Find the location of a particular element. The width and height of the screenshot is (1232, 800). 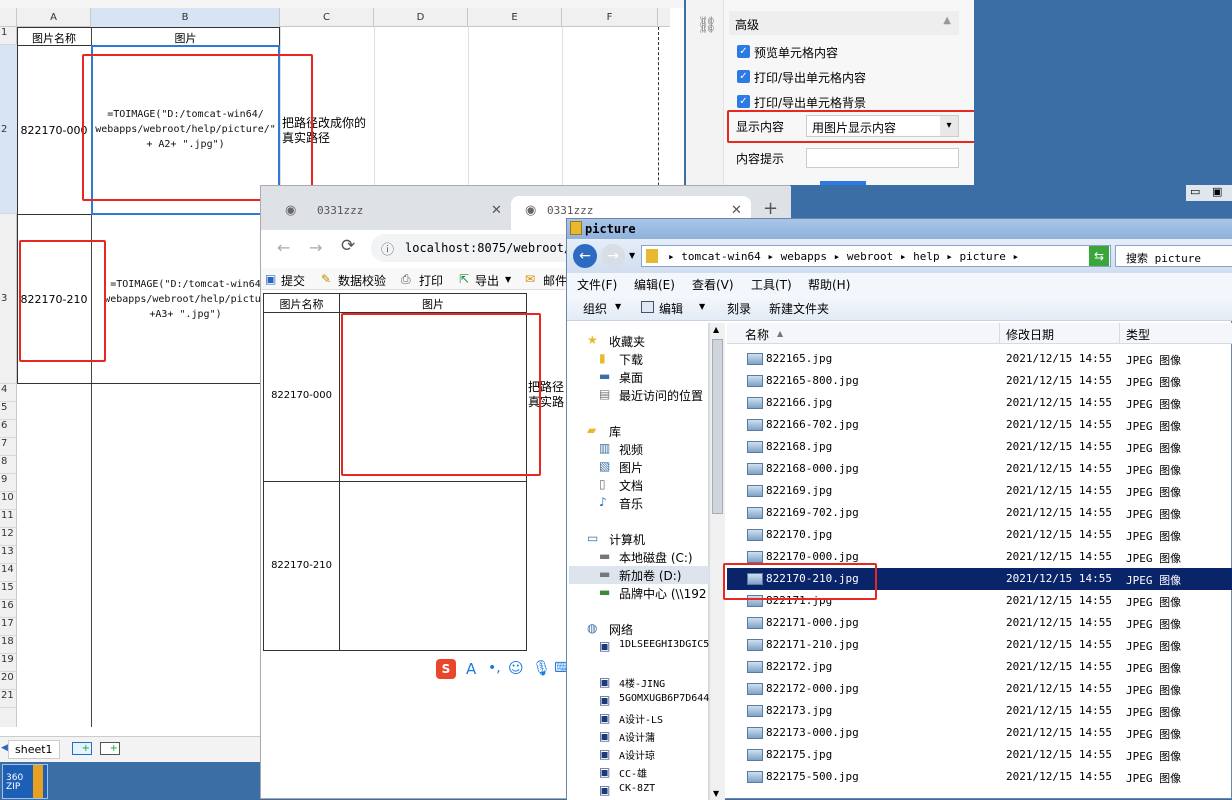

row-header-20: 20 is located at coordinates (8, 681).